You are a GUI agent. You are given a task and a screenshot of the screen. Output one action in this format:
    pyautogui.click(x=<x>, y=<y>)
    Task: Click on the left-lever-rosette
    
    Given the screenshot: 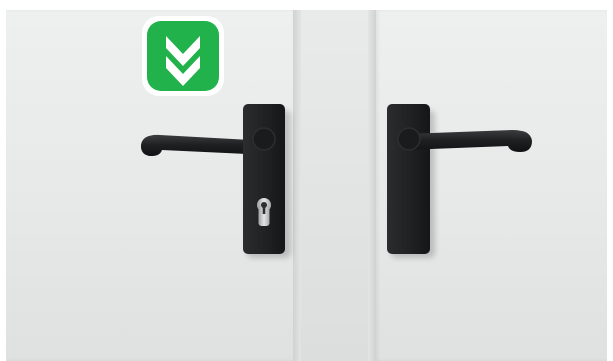 What is the action you would take?
    pyautogui.click(x=264, y=139)
    